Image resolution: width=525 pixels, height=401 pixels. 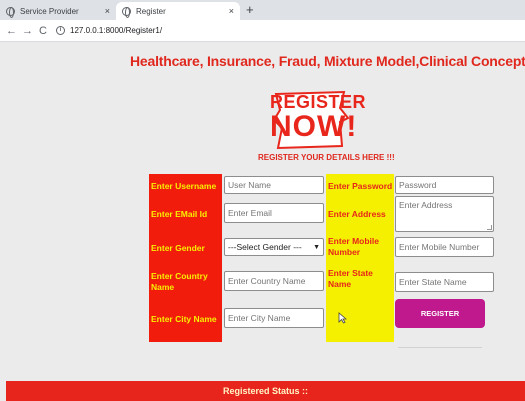 I want to click on back-button: ←, so click(x=11, y=31).